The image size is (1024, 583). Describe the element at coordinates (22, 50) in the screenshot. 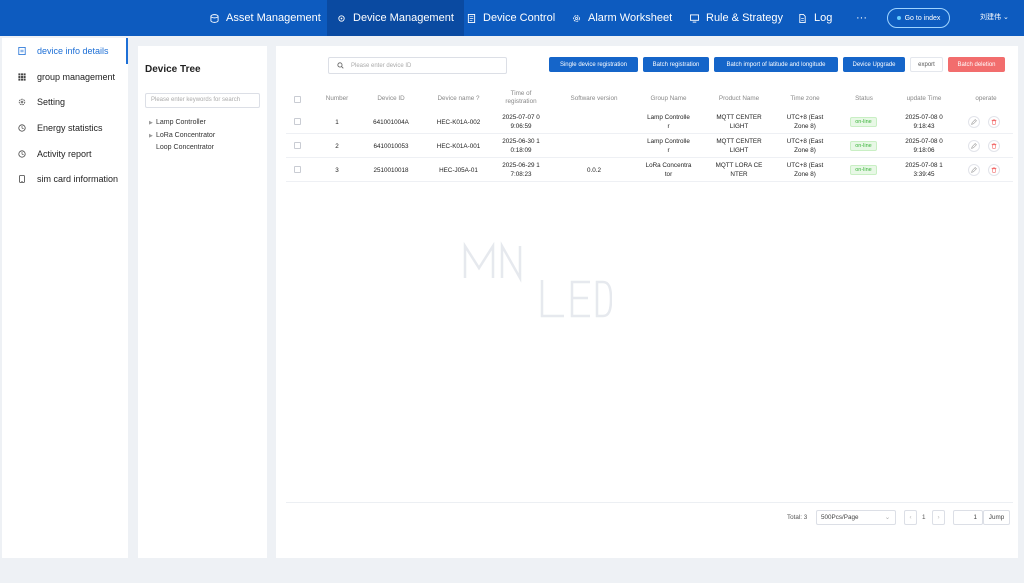

I see `document-icon` at that location.